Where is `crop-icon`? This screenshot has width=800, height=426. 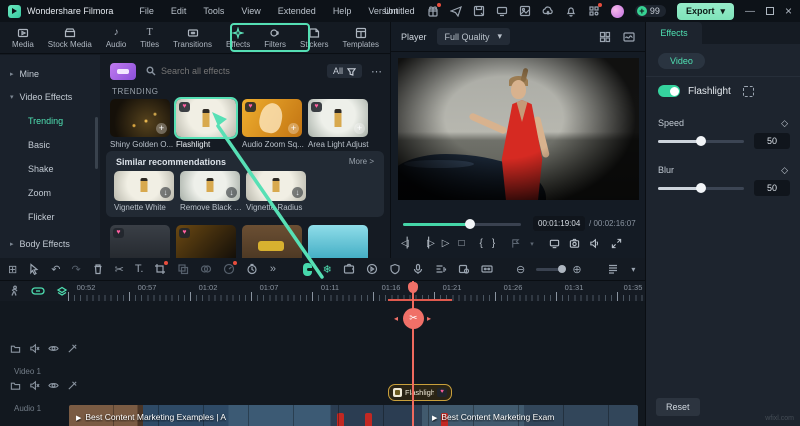
crop-icon is located at coordinates (161, 268).